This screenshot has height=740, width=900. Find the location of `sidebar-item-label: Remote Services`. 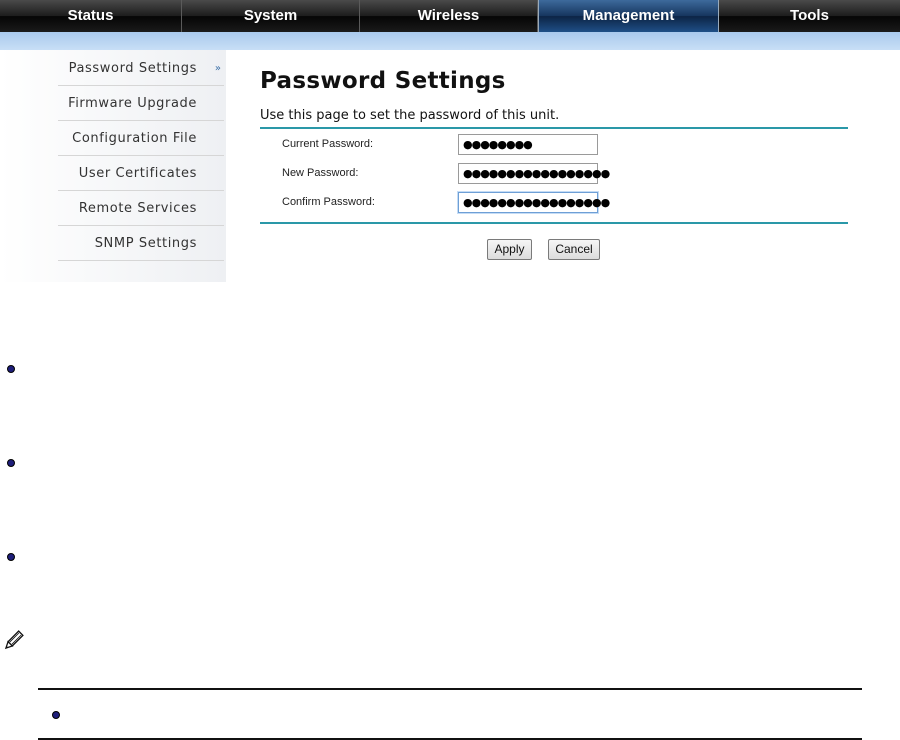

sidebar-item-label: Remote Services is located at coordinates (137, 208).